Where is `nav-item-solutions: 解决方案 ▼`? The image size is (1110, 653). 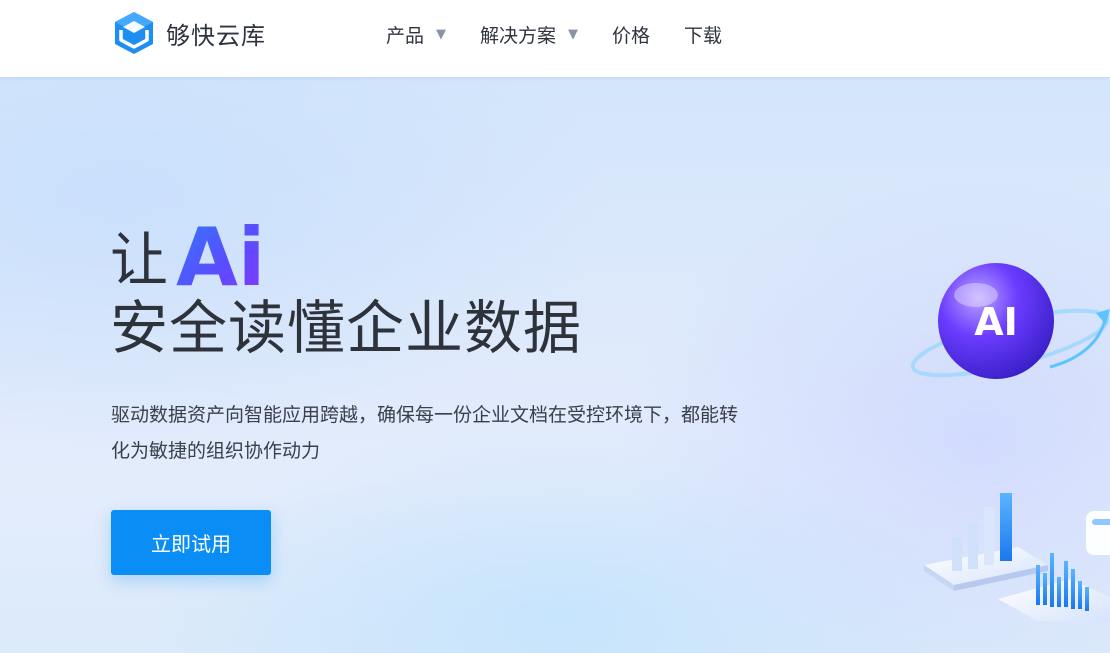 nav-item-solutions: 解决方案 ▼ is located at coordinates (529, 34).